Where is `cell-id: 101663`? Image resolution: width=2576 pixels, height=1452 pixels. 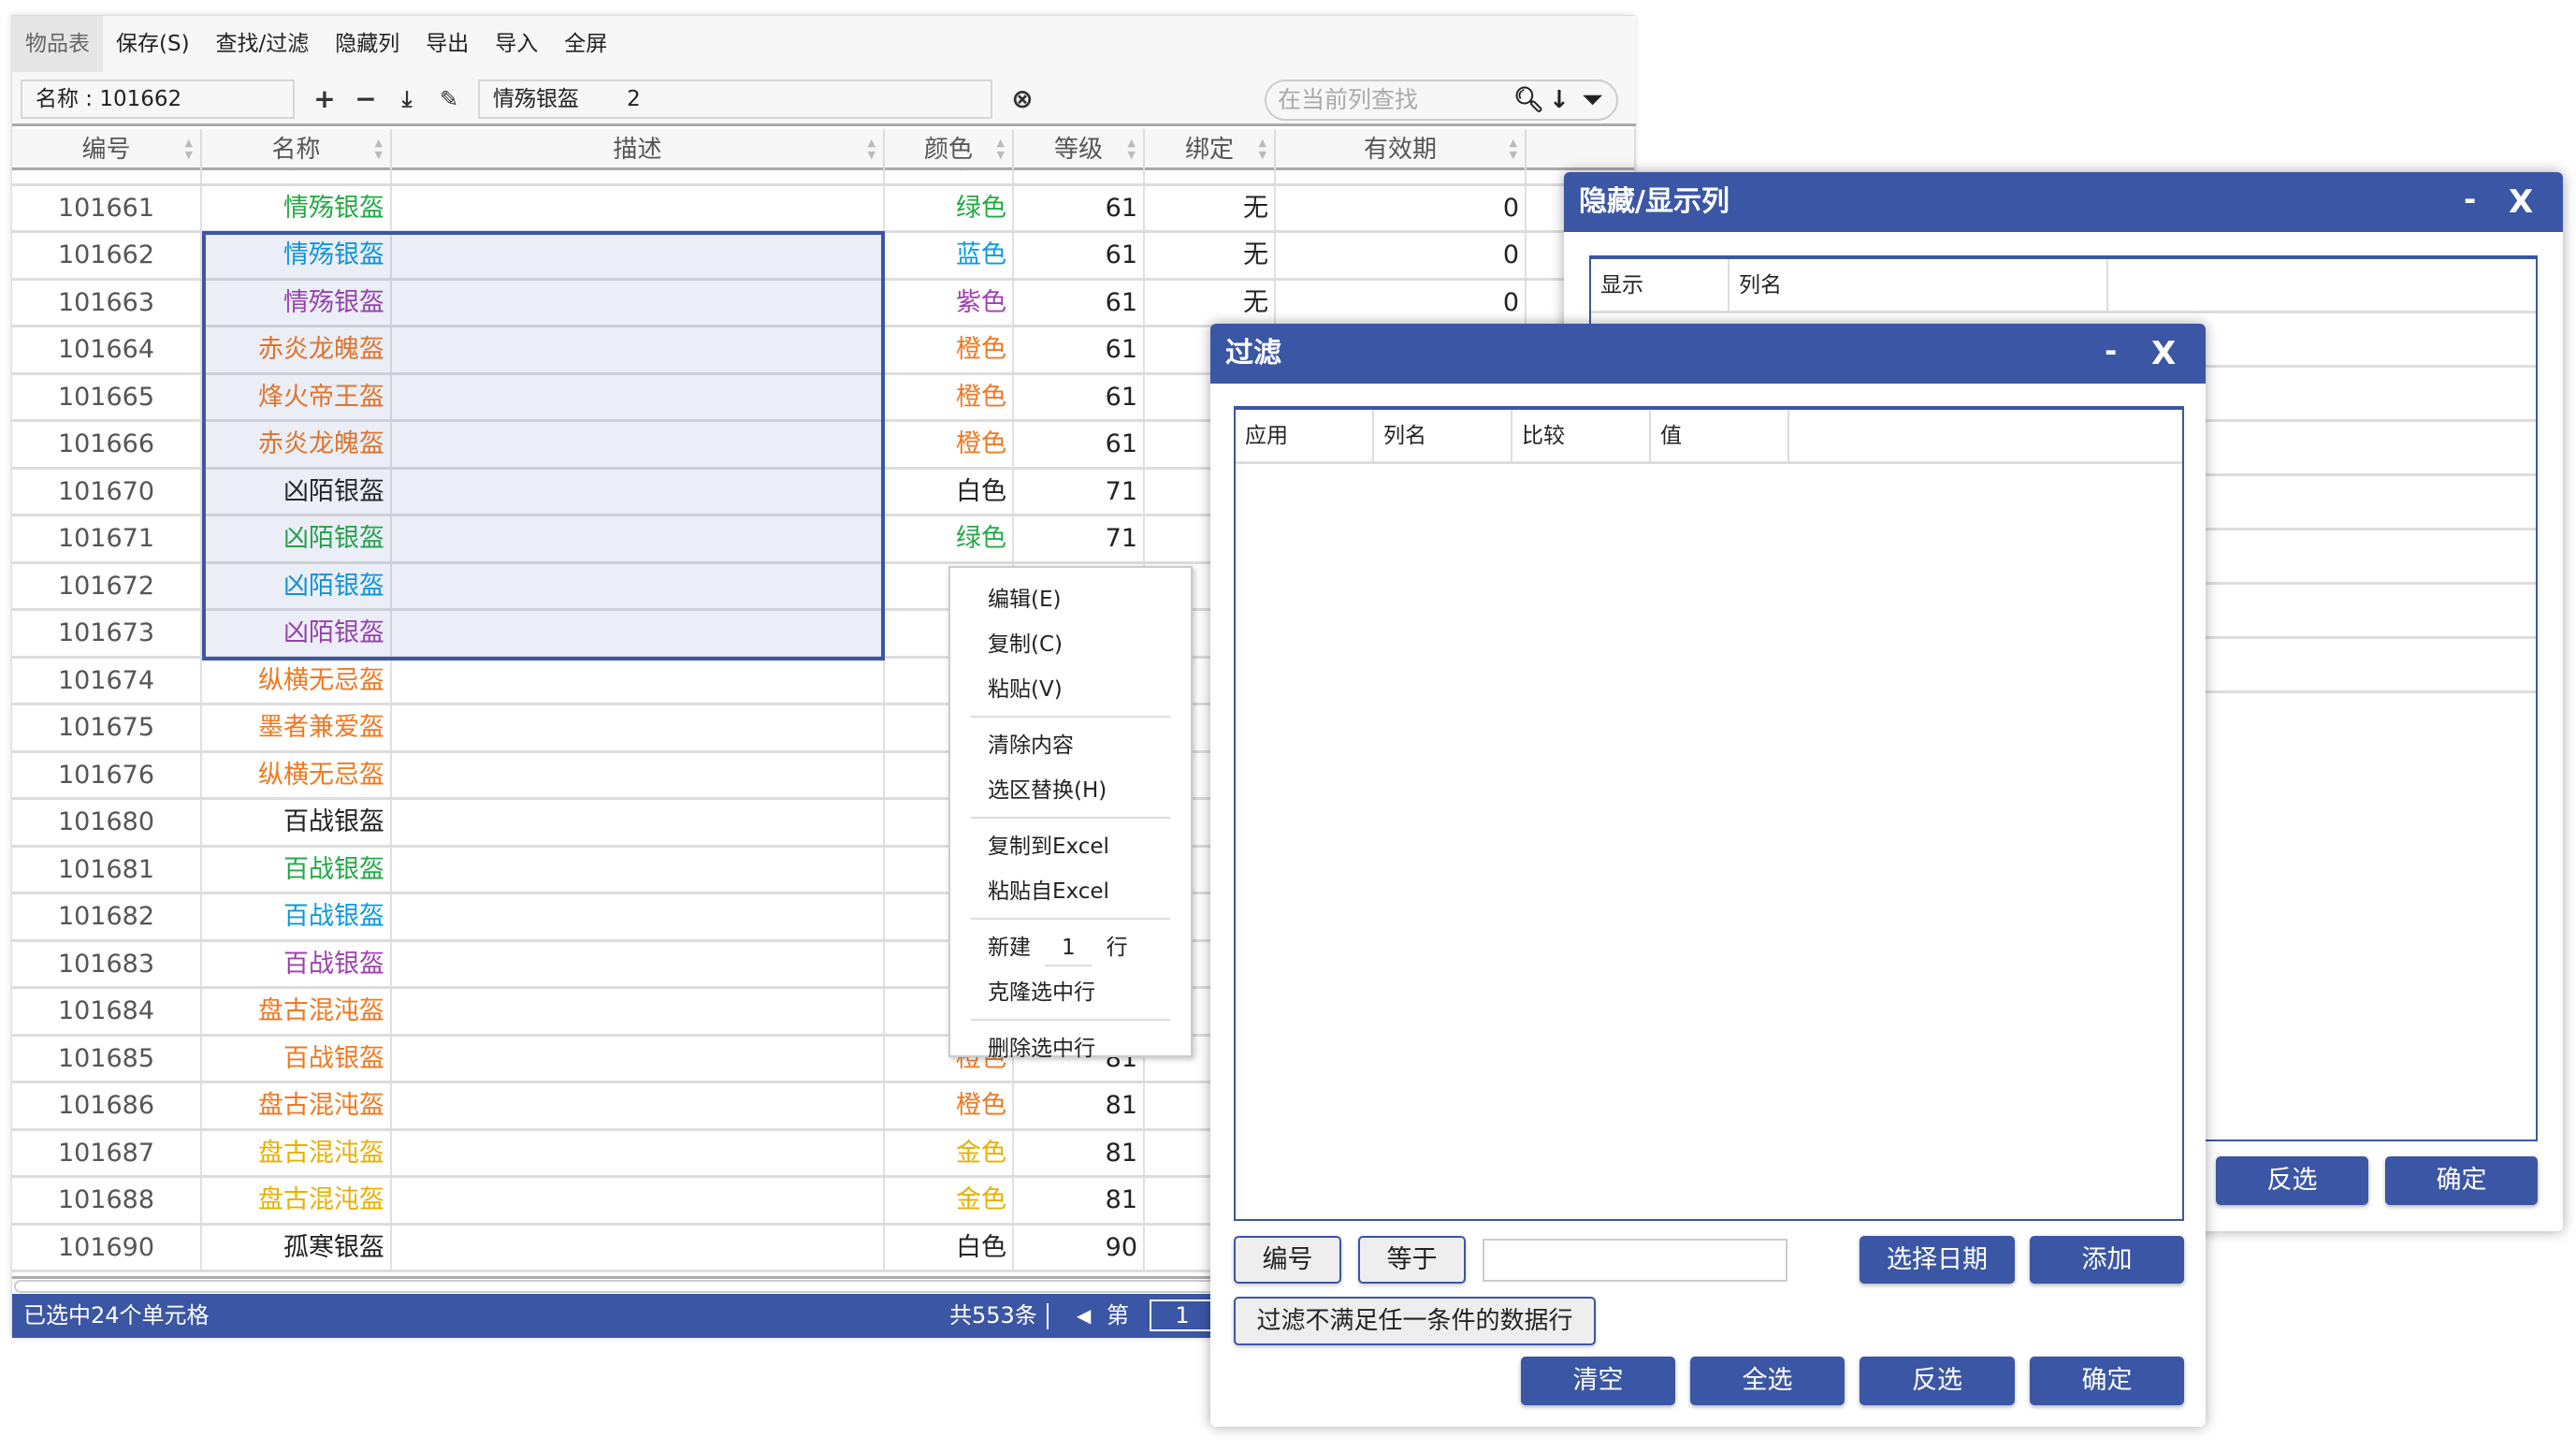
cell-id: 101663 is located at coordinates (107, 302).